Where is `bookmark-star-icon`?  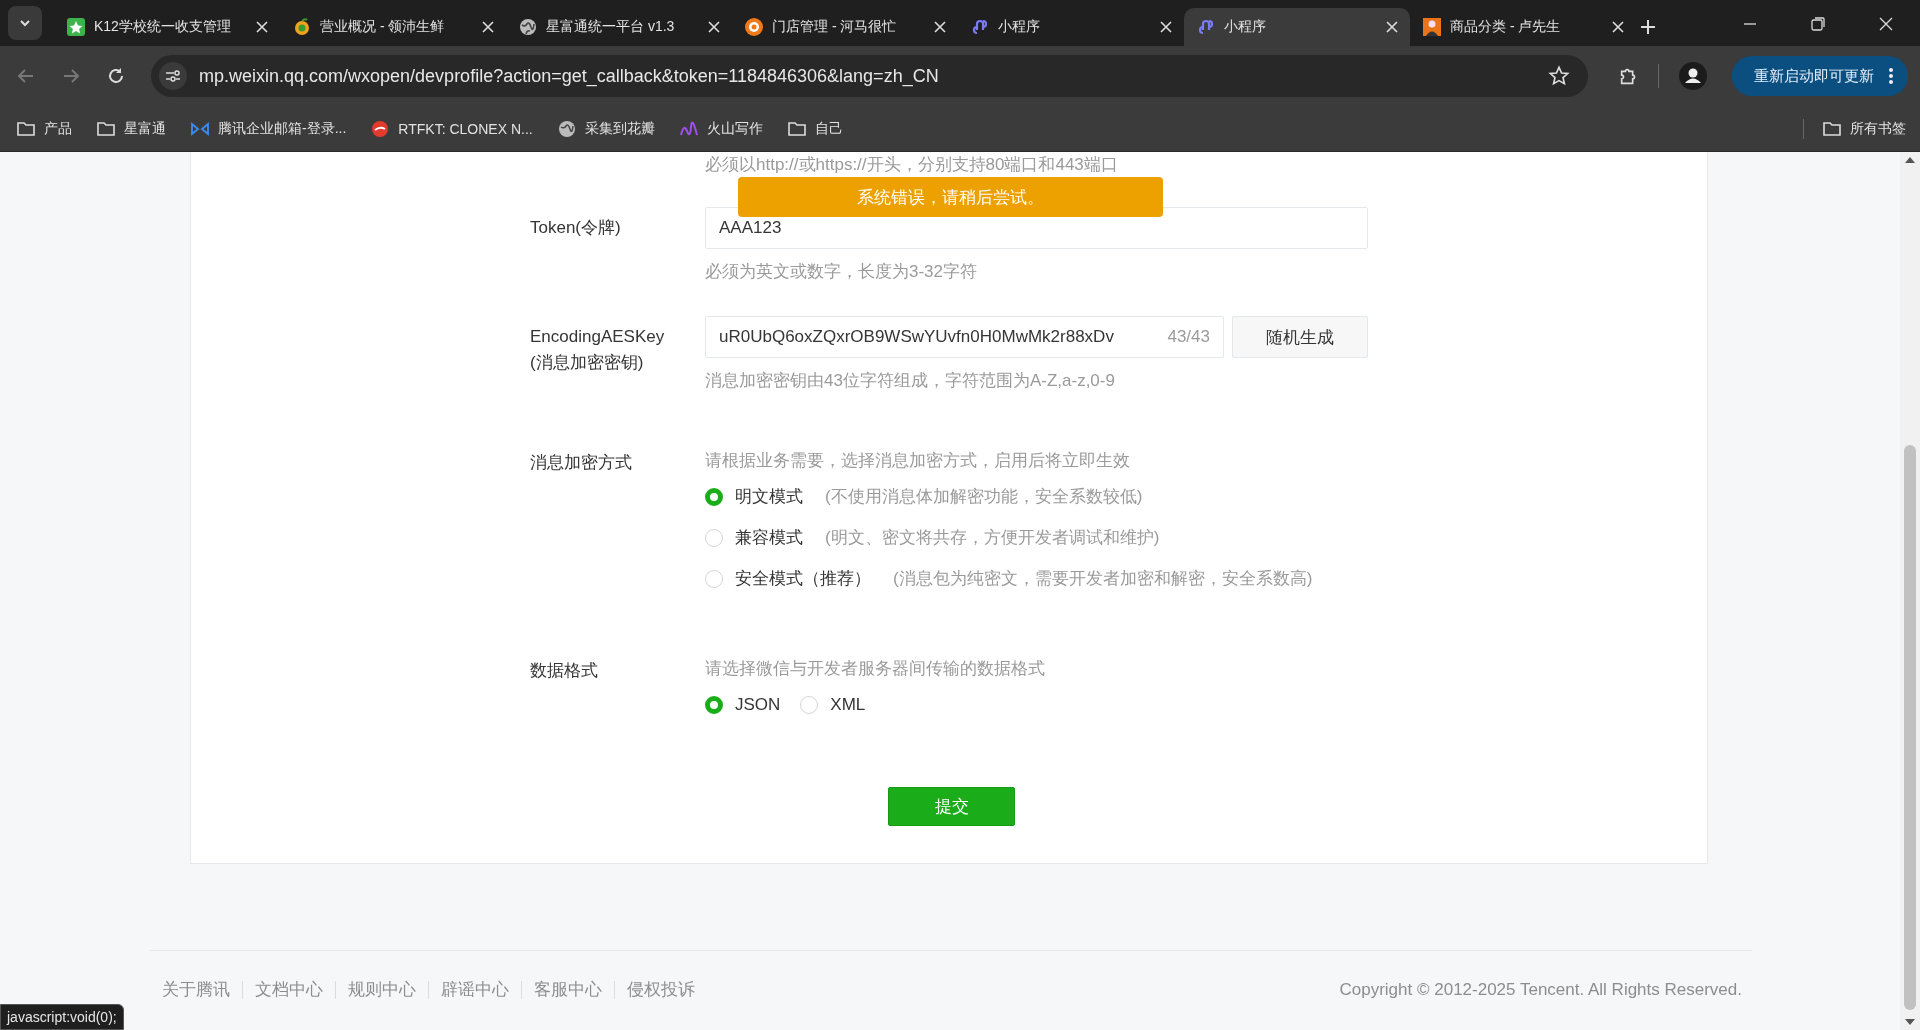
bookmark-star-icon is located at coordinates (1559, 76).